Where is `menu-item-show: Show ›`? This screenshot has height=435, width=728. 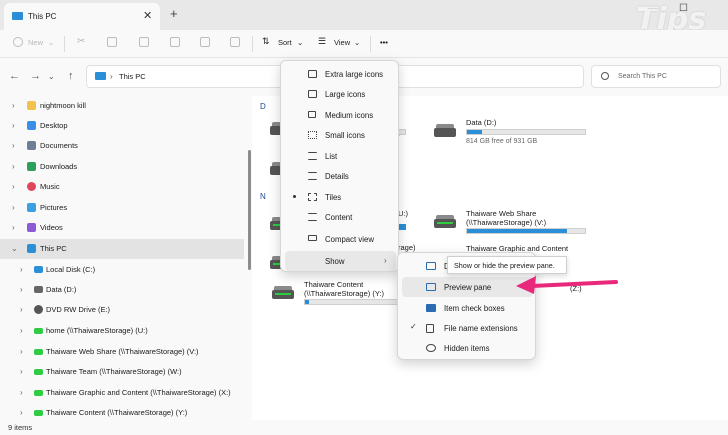
menu-item-show: Show › is located at coordinates (340, 261).